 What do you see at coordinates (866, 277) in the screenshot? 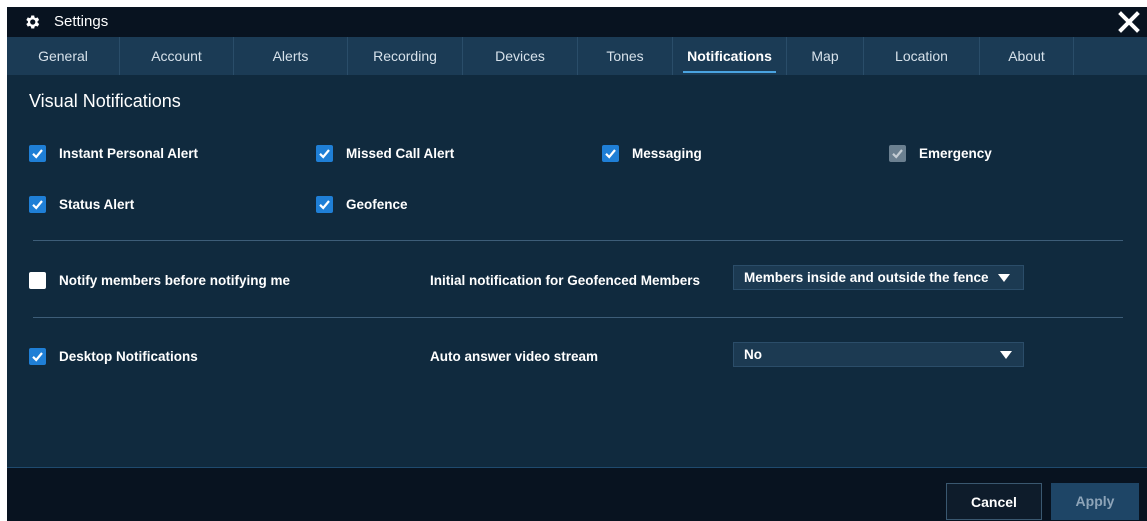
I see `select-value: Members inside and outside the fence` at bounding box center [866, 277].